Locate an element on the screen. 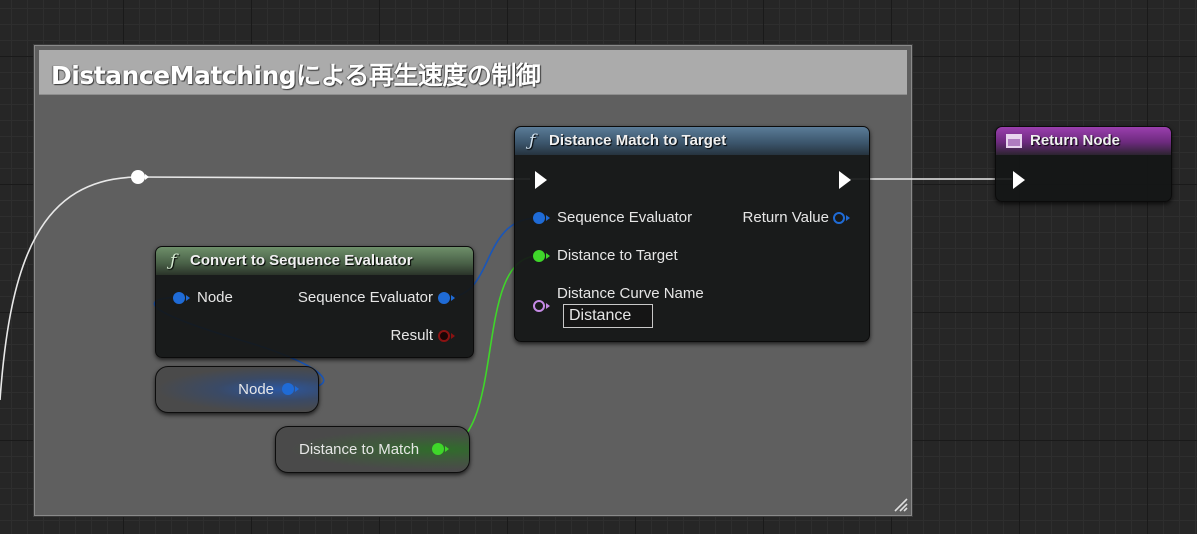  distance-to-target-input-pin is located at coordinates (539, 256).